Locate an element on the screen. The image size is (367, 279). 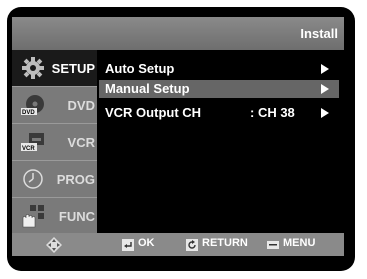
svg-text: DVD is located at coordinates (28, 113).